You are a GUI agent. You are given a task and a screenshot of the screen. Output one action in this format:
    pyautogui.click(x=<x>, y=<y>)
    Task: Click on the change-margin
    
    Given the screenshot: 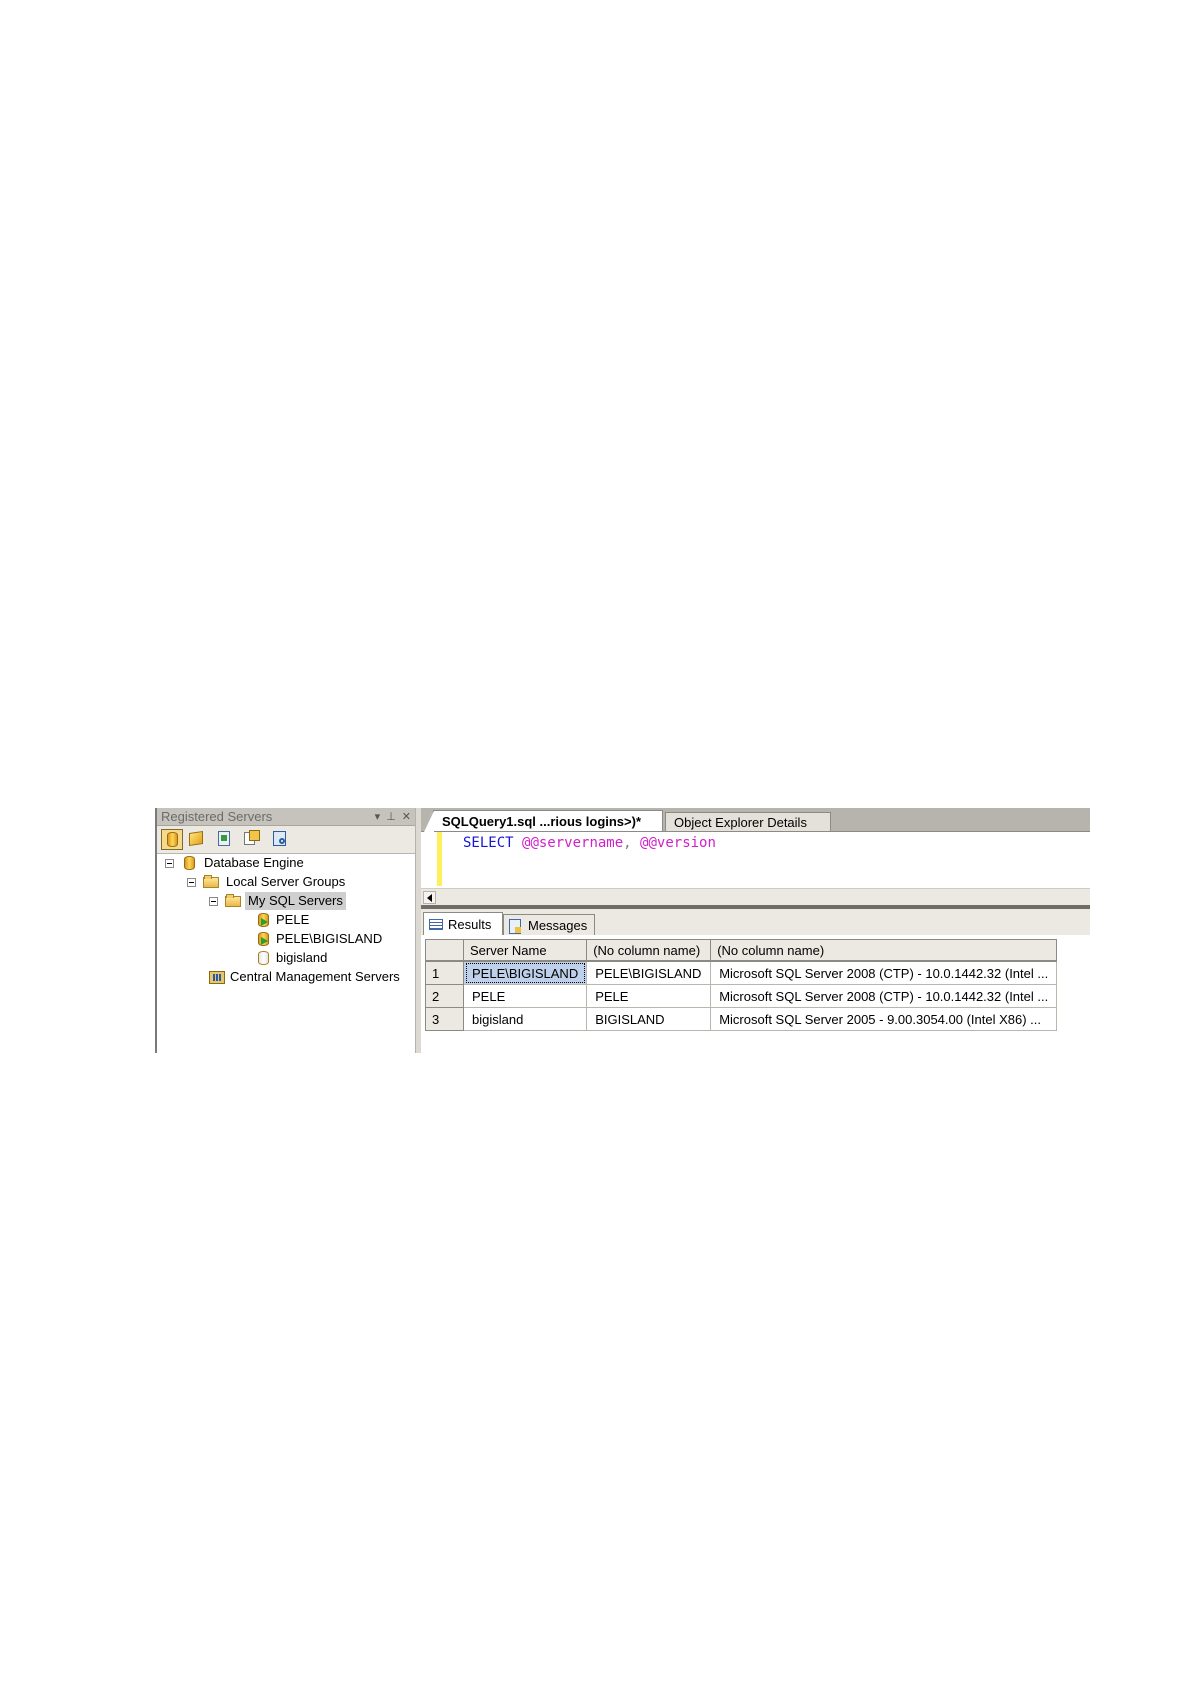 What is the action you would take?
    pyautogui.click(x=439, y=859)
    